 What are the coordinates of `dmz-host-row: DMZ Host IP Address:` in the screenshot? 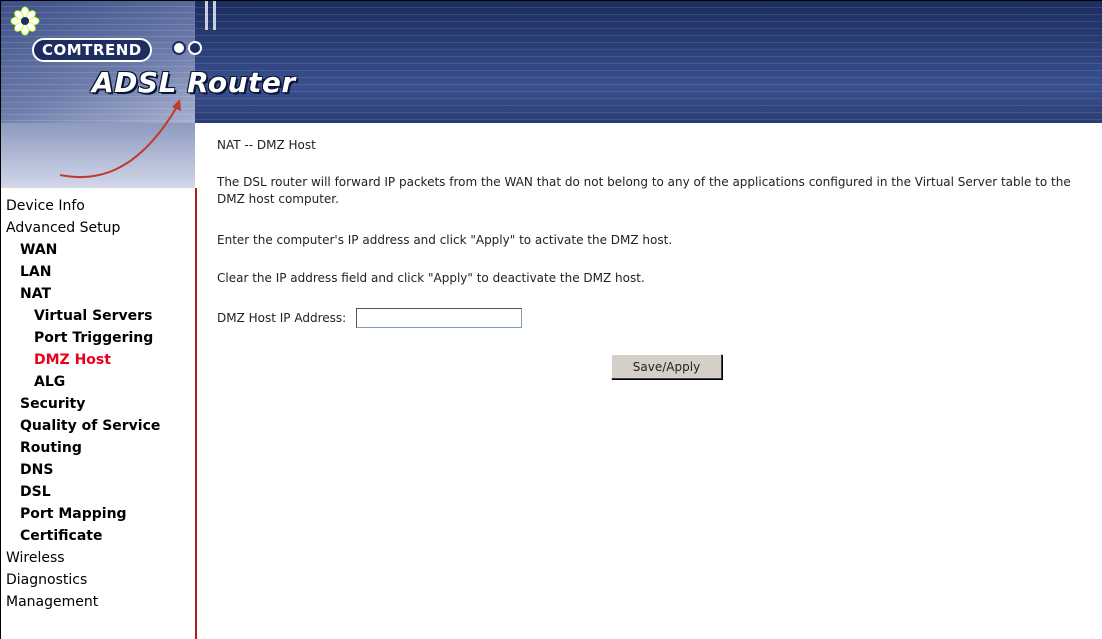 It's located at (370, 318).